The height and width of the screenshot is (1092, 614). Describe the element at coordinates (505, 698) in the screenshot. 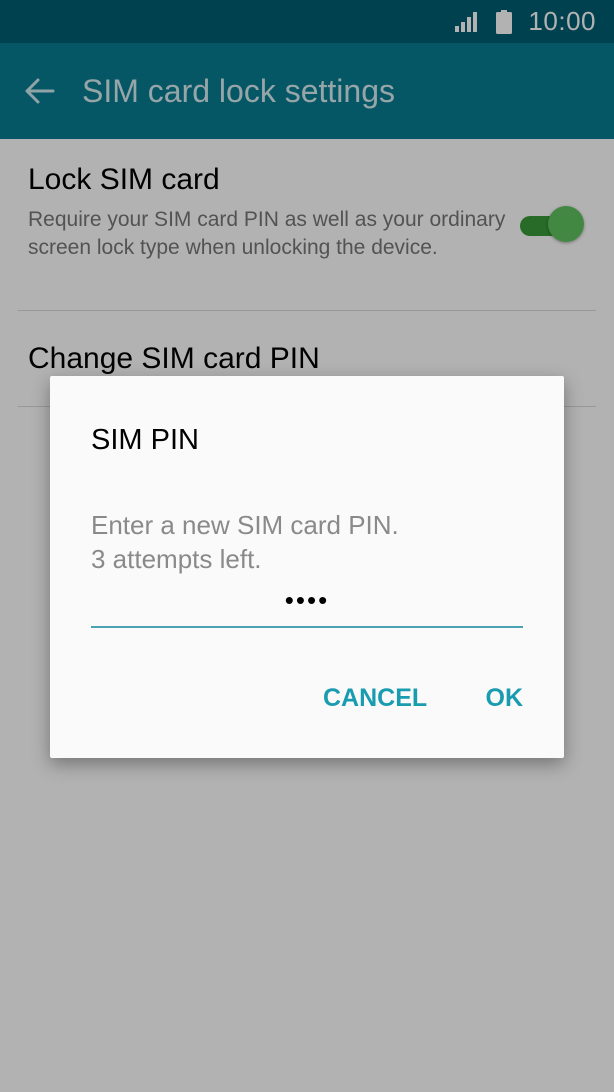

I see `ok-button: OK` at that location.